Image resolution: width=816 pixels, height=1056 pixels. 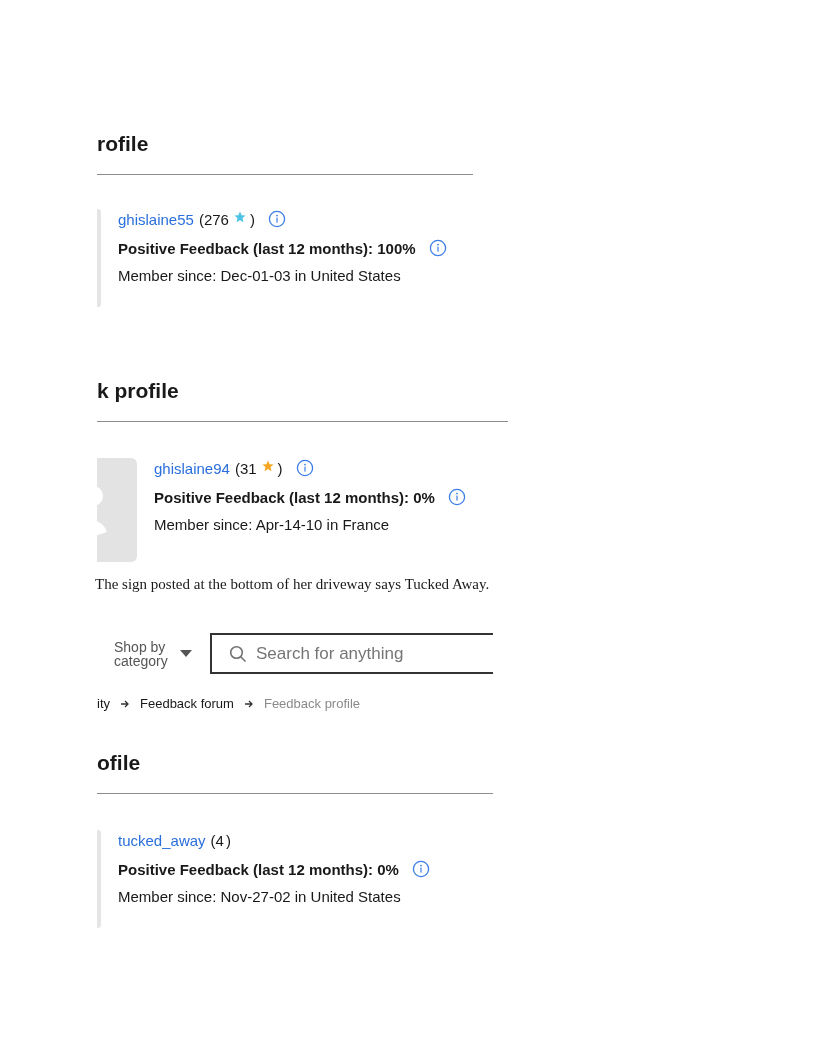 What do you see at coordinates (103, 703) in the screenshot?
I see `breadcrumb-link: ity` at bounding box center [103, 703].